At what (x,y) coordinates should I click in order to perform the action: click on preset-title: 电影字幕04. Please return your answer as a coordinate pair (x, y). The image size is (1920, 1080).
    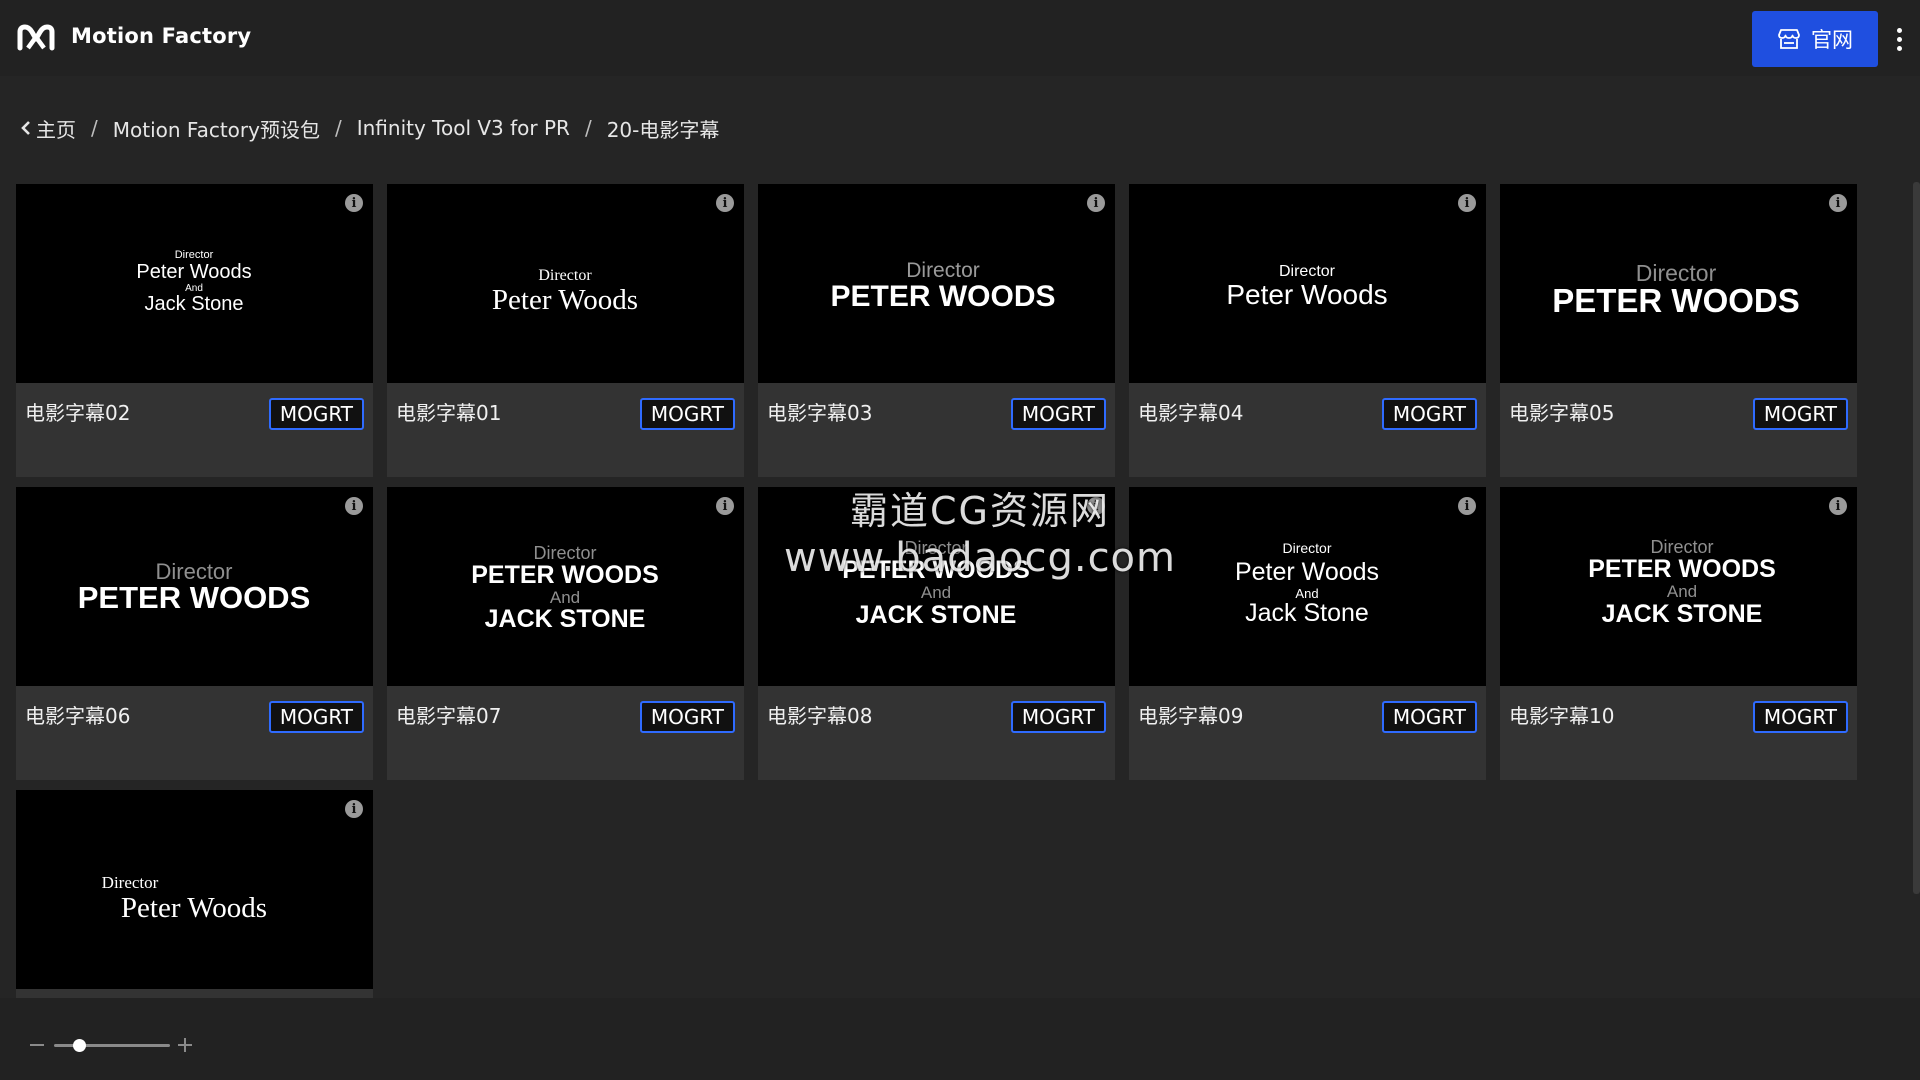
    Looking at the image, I should click on (1191, 413).